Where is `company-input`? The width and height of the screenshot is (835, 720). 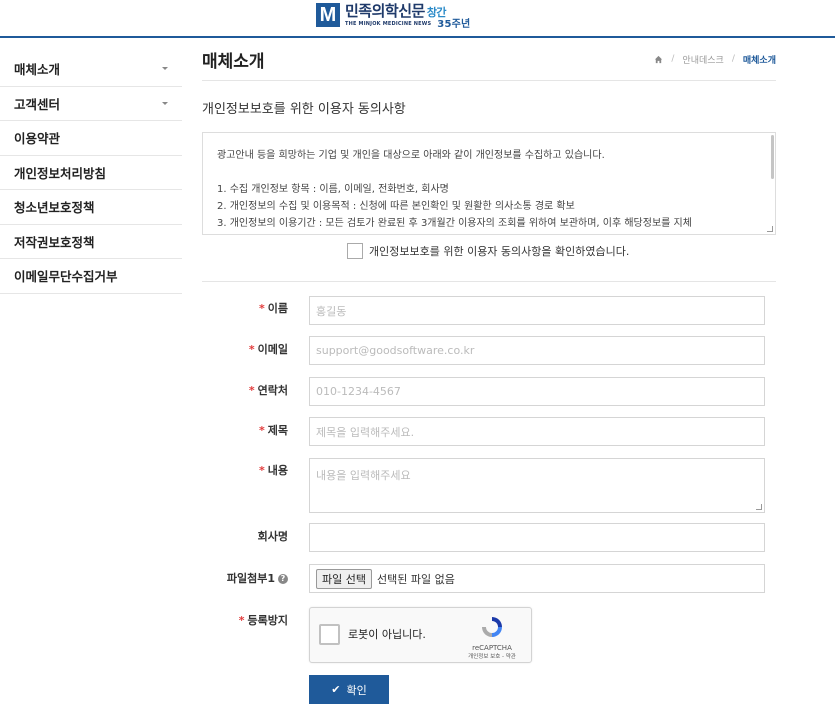
company-input is located at coordinates (537, 537).